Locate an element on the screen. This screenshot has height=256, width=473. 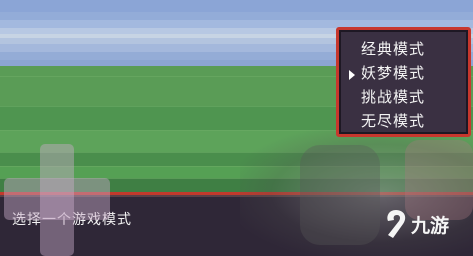
mode-select-menu: 经典模式 妖梦模式 挑战模式 无尽模式 is located at coordinates (403, 82).